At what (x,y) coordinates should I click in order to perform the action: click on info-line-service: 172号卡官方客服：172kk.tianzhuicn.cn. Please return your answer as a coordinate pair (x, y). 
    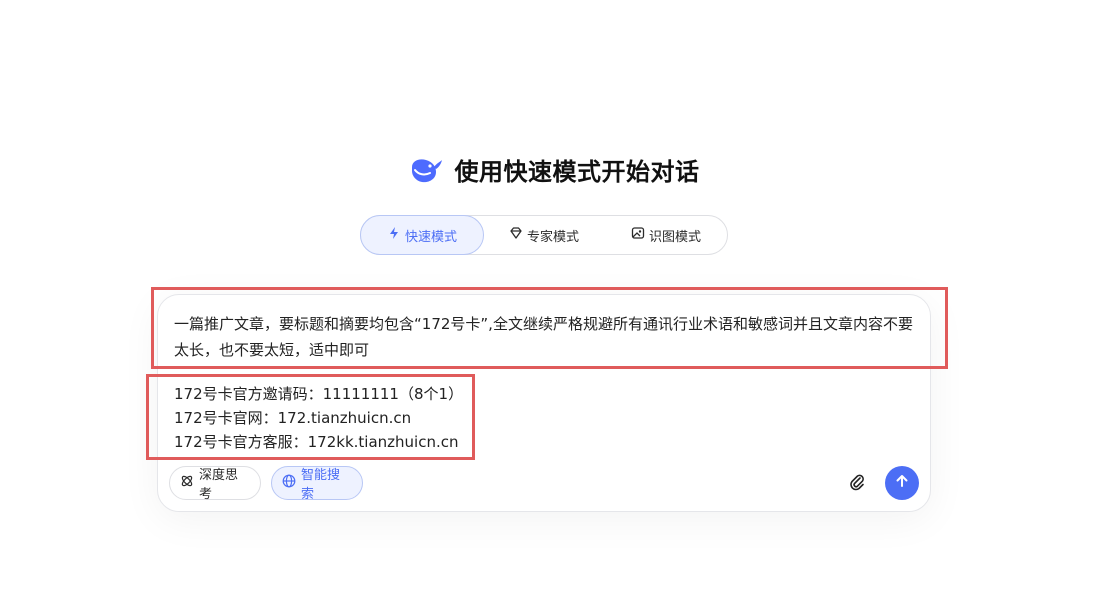
    Looking at the image, I should click on (316, 442).